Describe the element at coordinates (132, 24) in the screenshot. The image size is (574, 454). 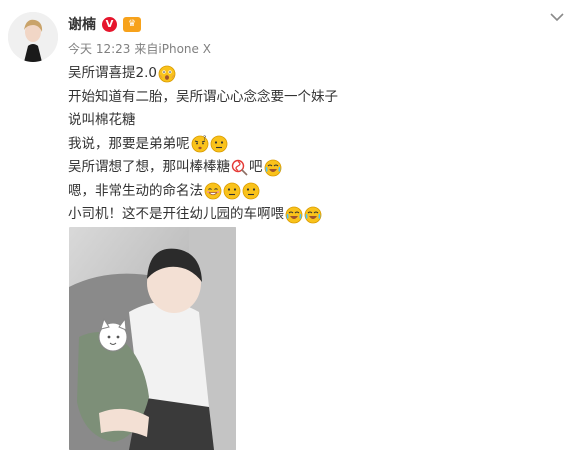
I see `vip-badge-icon: ♛` at that location.